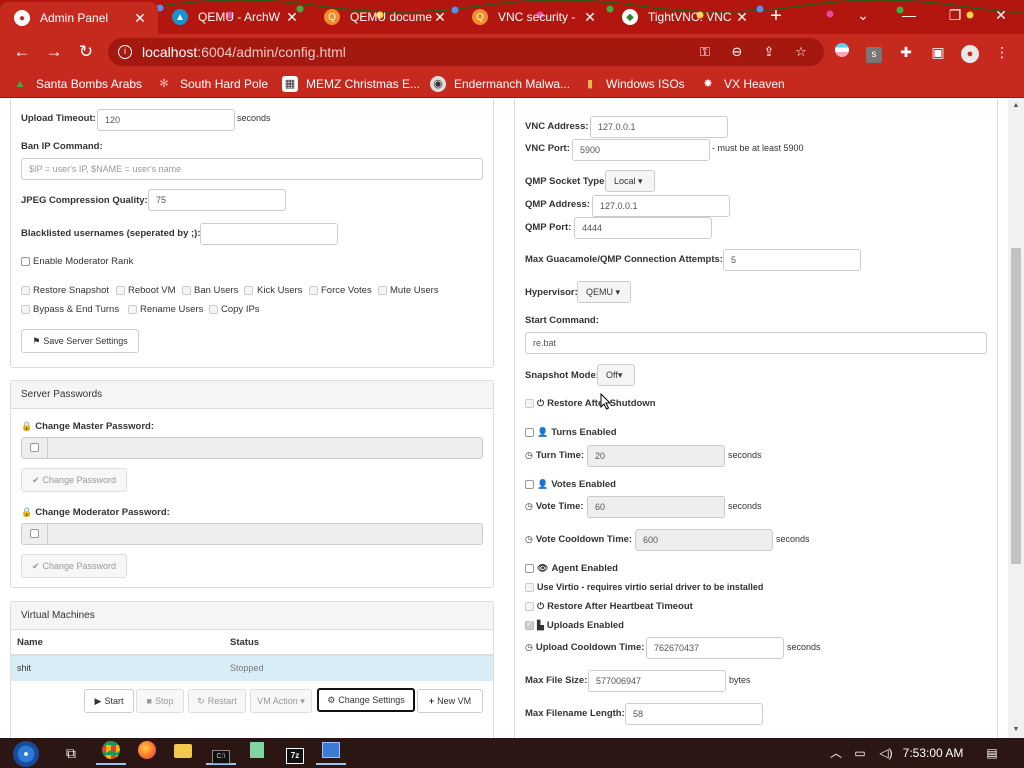 The width and height of the screenshot is (1024, 768). What do you see at coordinates (120, 290) in the screenshot?
I see `perm-reboot-vm-checkbox` at bounding box center [120, 290].